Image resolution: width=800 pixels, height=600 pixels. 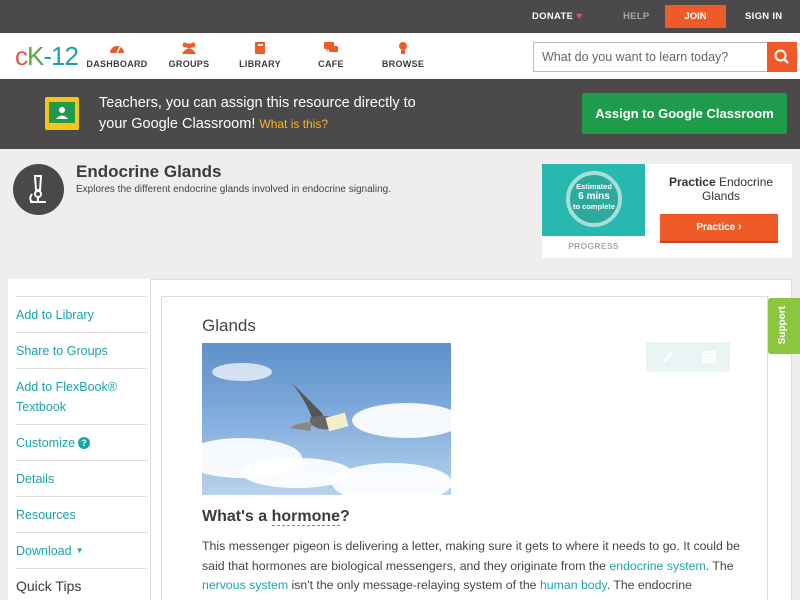 I want to click on nav-dashboard-label: DASHBOARD, so click(x=117, y=64).